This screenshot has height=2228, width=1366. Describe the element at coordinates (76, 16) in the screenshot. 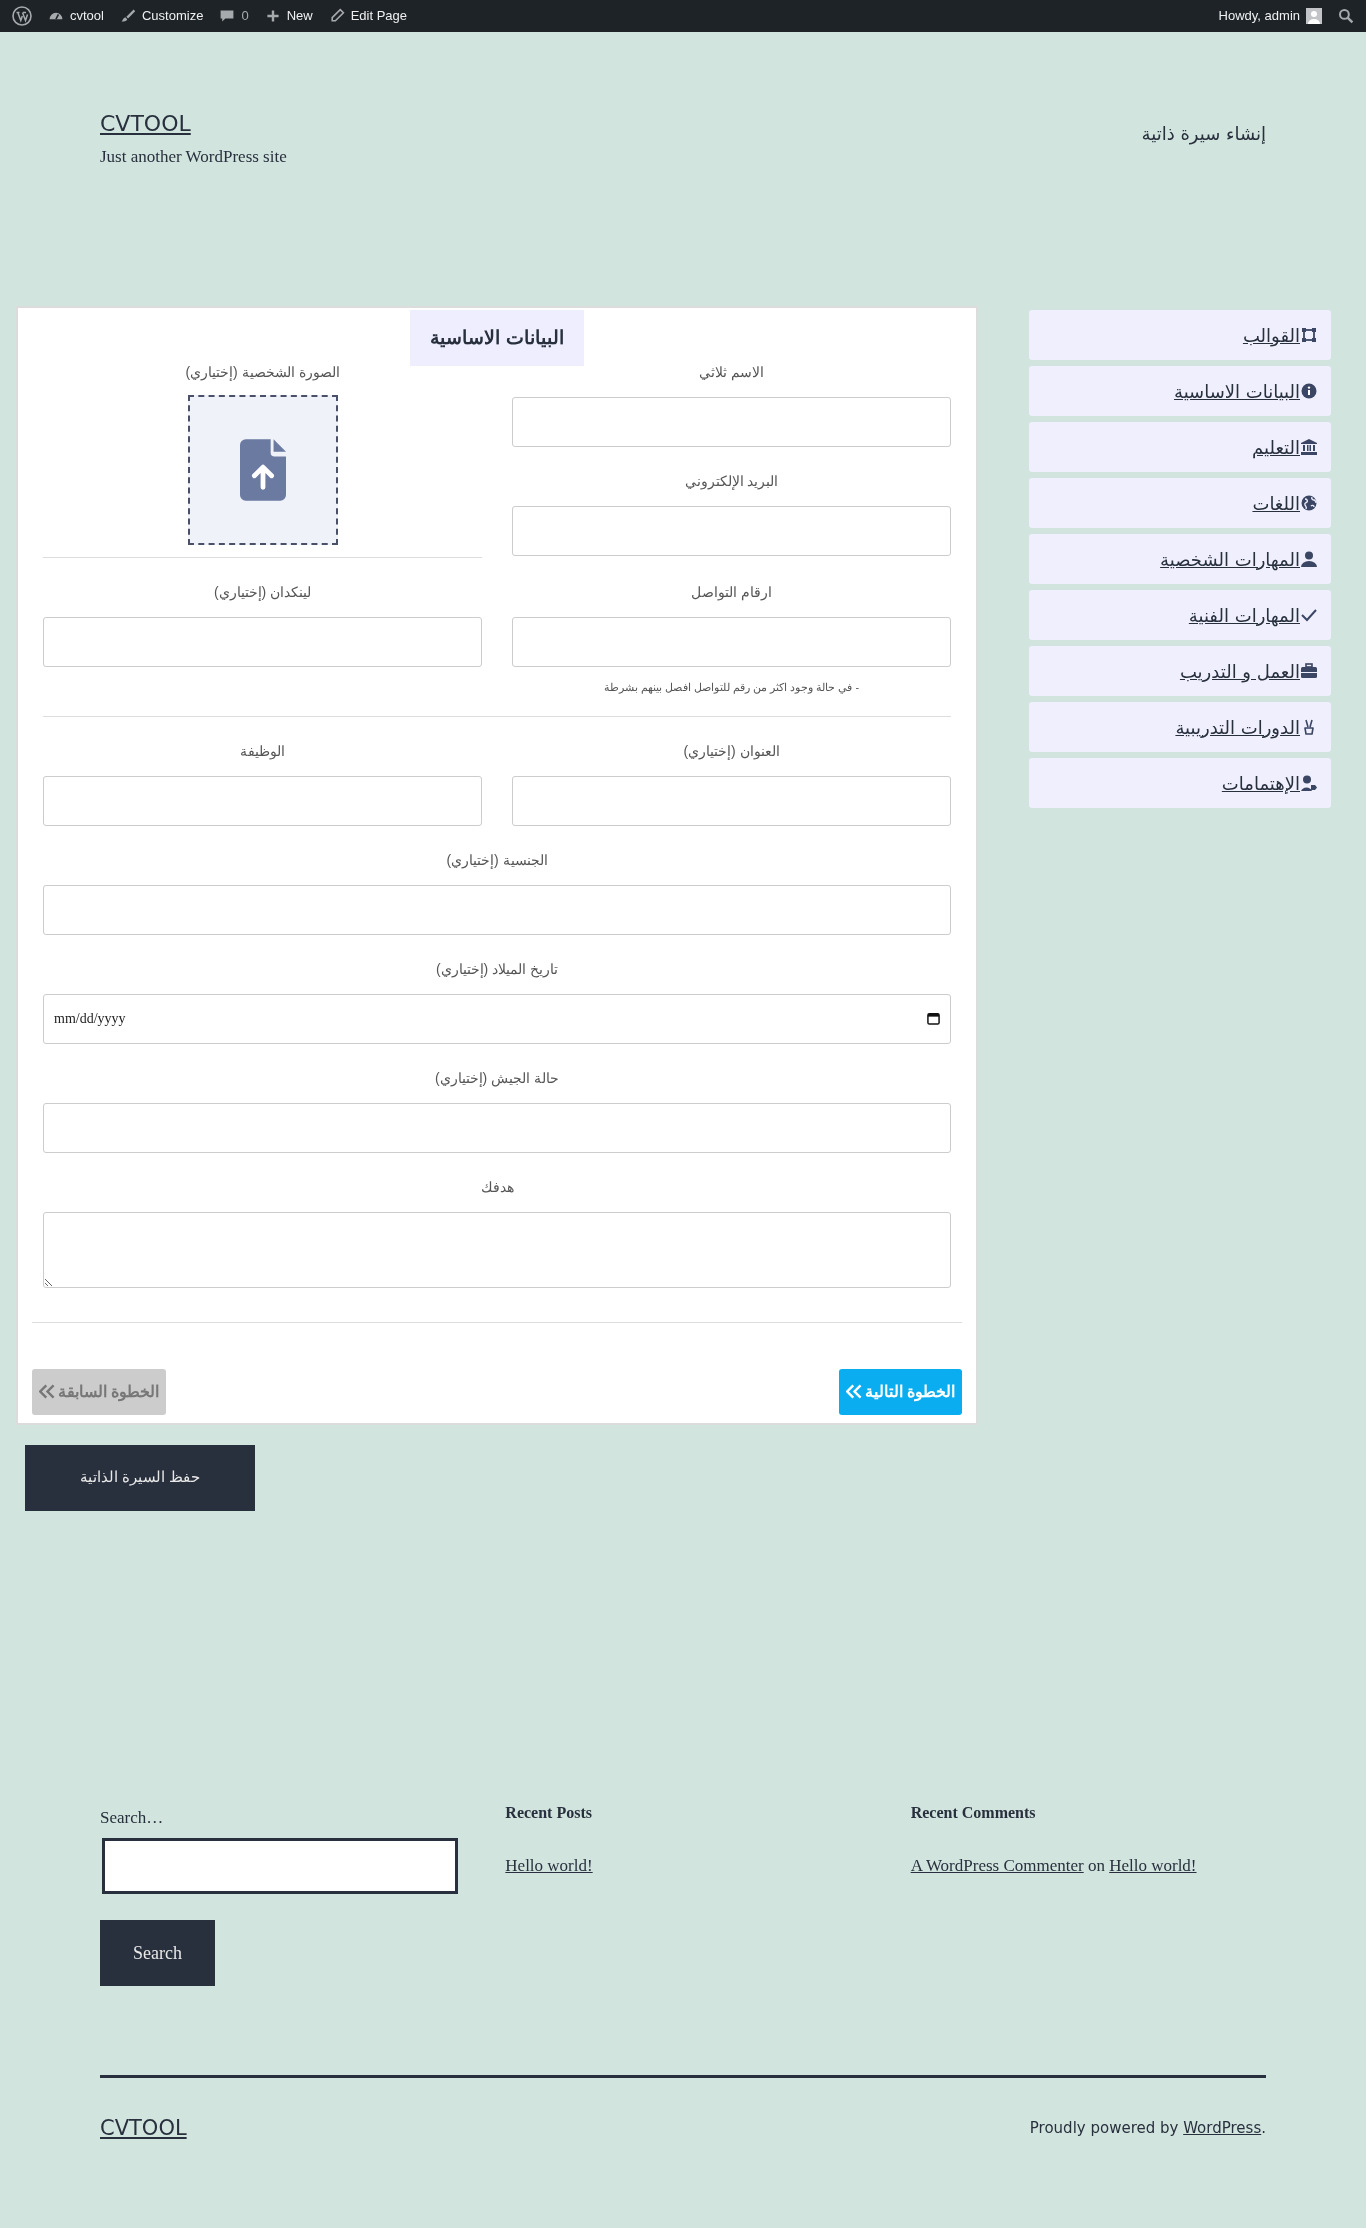

I see `admin-bar-link: cvtool` at that location.